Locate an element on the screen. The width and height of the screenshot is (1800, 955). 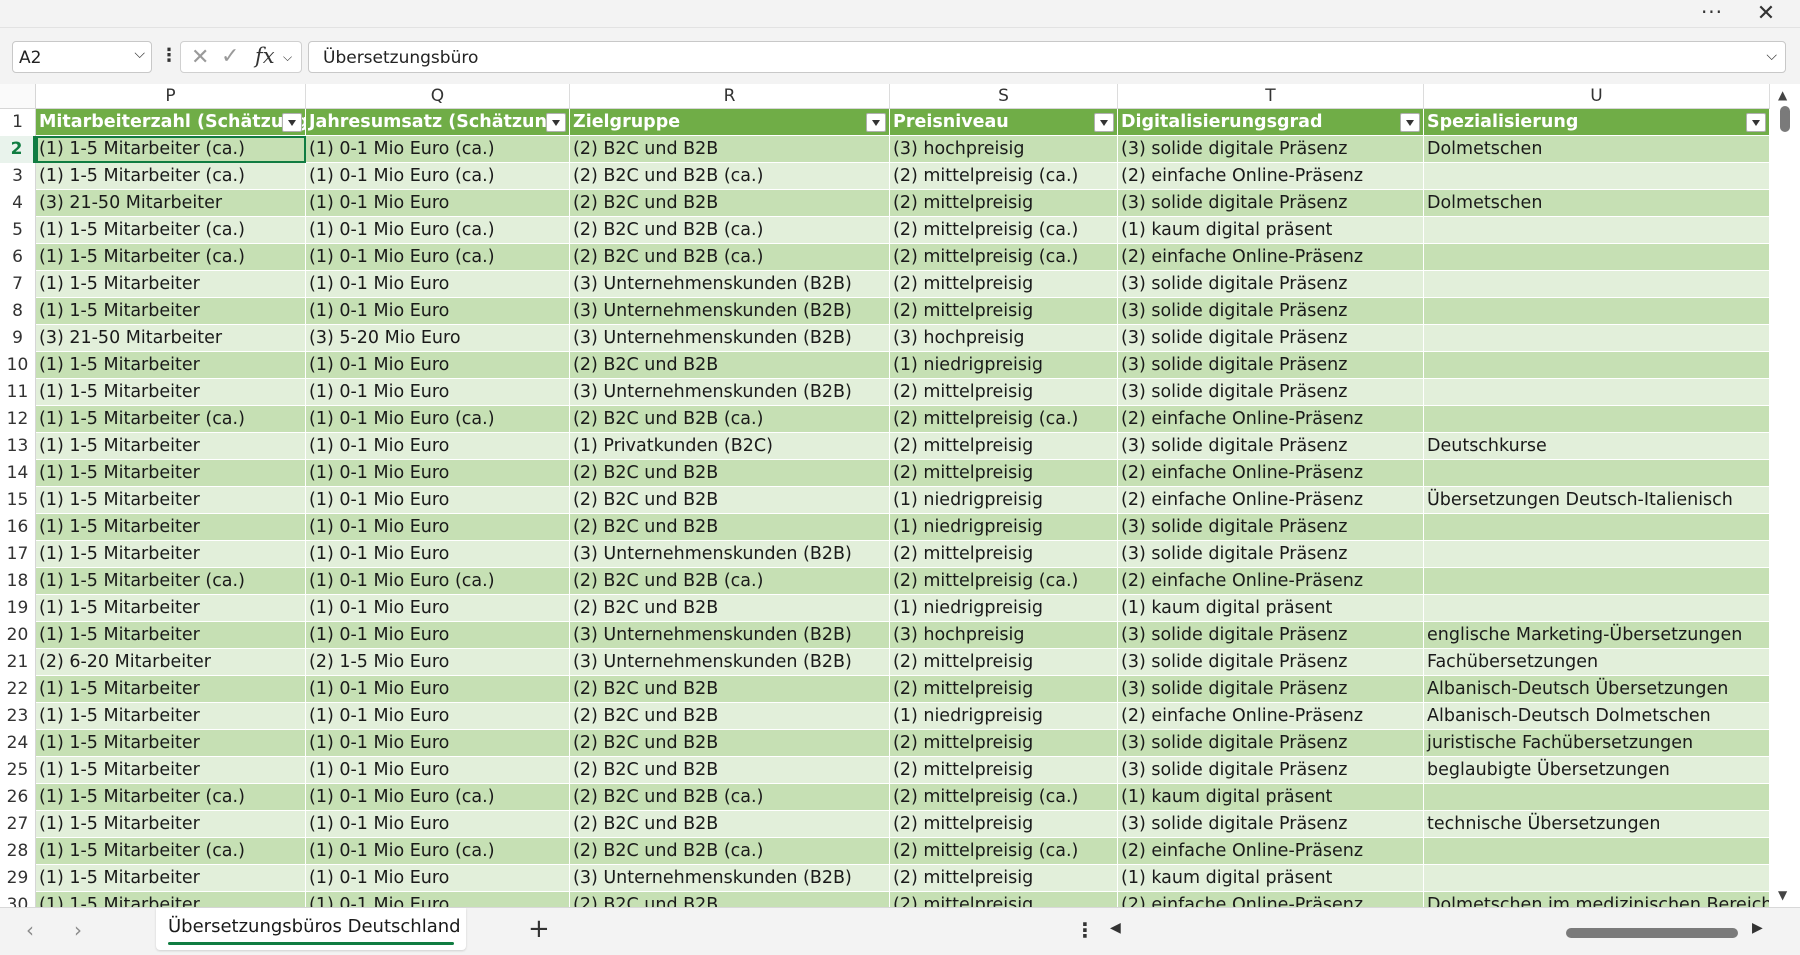
table-cell: (1) niedrigpreisig is located at coordinates (1004, 500).